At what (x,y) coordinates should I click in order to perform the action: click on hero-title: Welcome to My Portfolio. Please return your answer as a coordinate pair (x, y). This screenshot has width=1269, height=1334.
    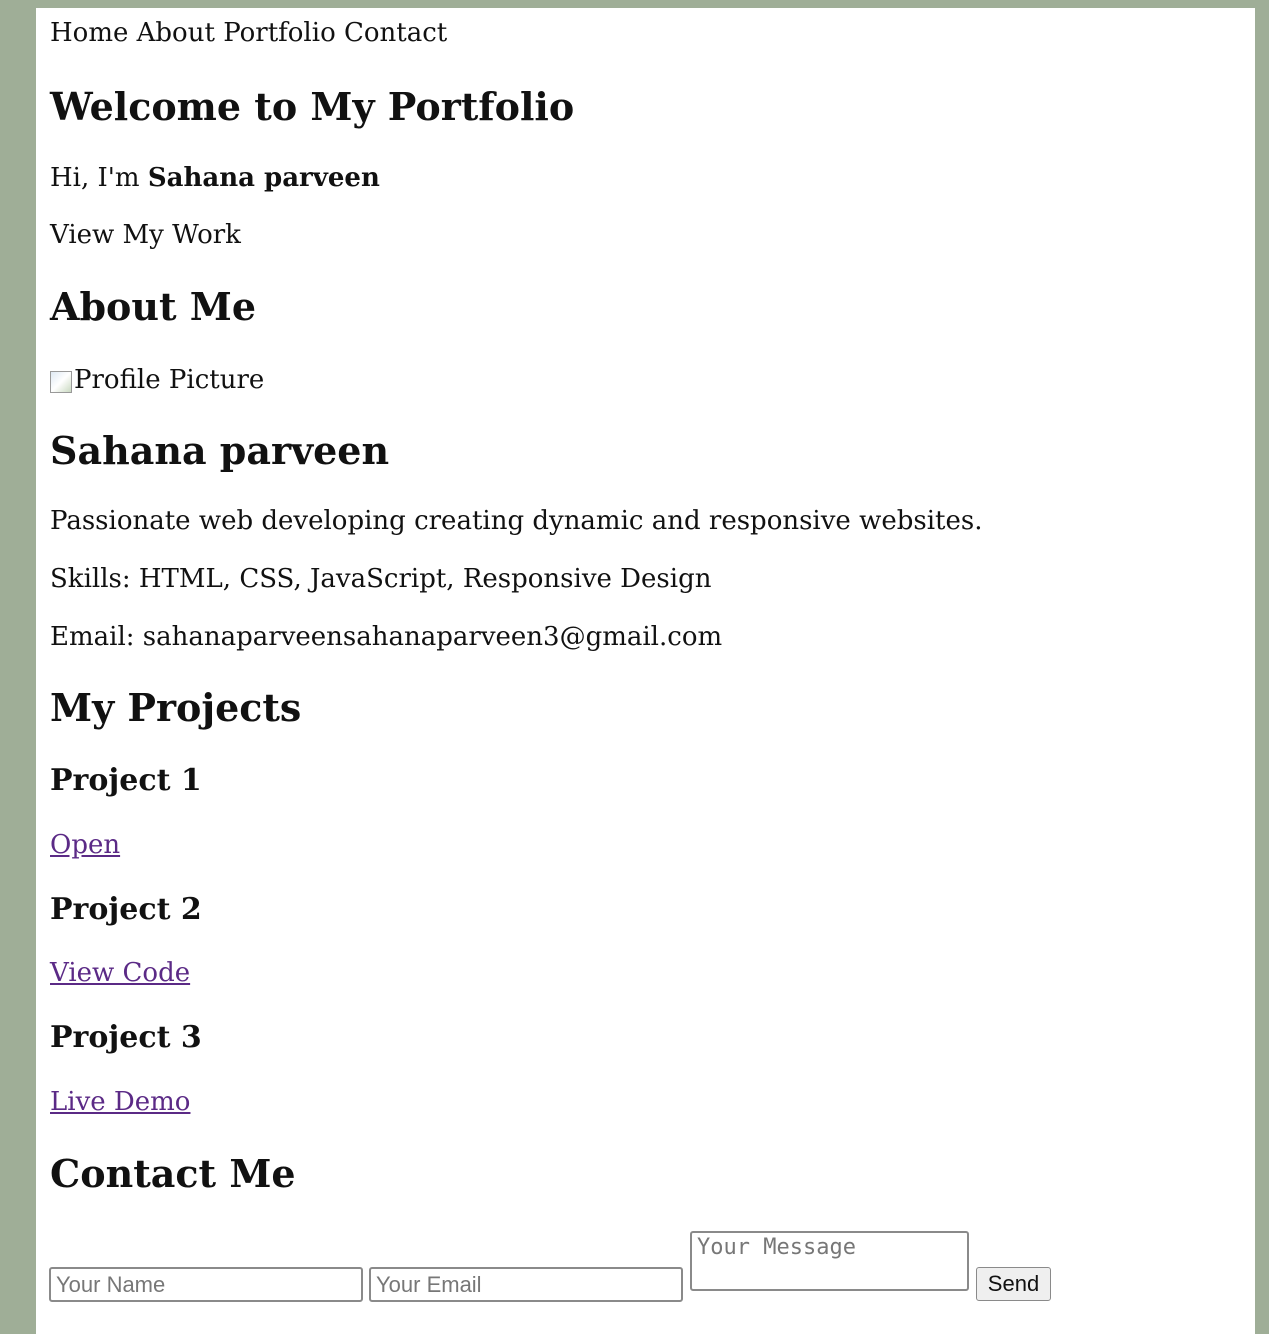
    Looking at the image, I should click on (312, 106).